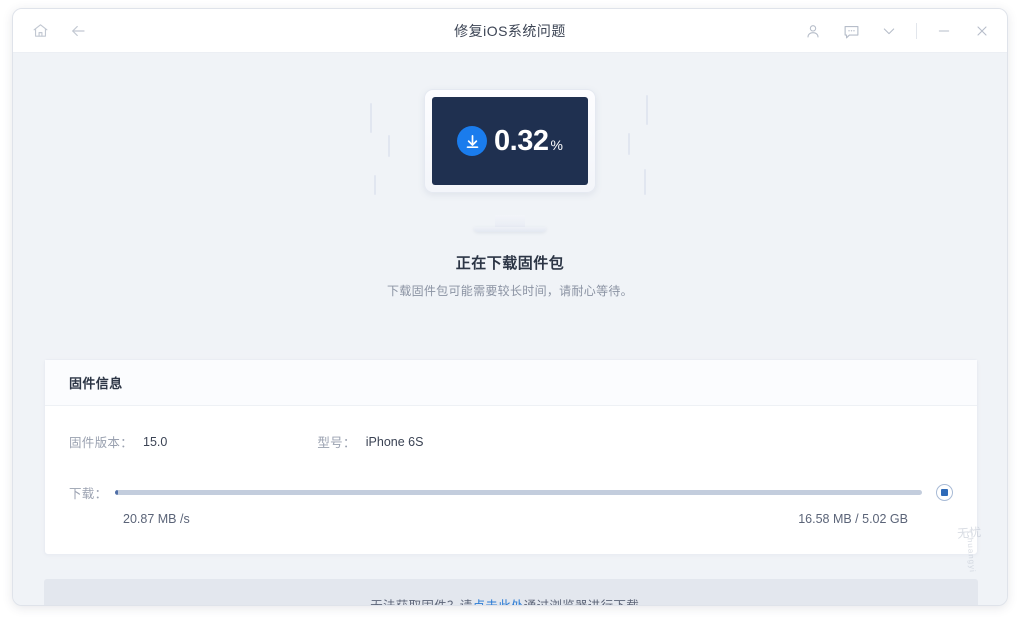  What do you see at coordinates (889, 31) in the screenshot?
I see `chevron-down-icon` at bounding box center [889, 31].